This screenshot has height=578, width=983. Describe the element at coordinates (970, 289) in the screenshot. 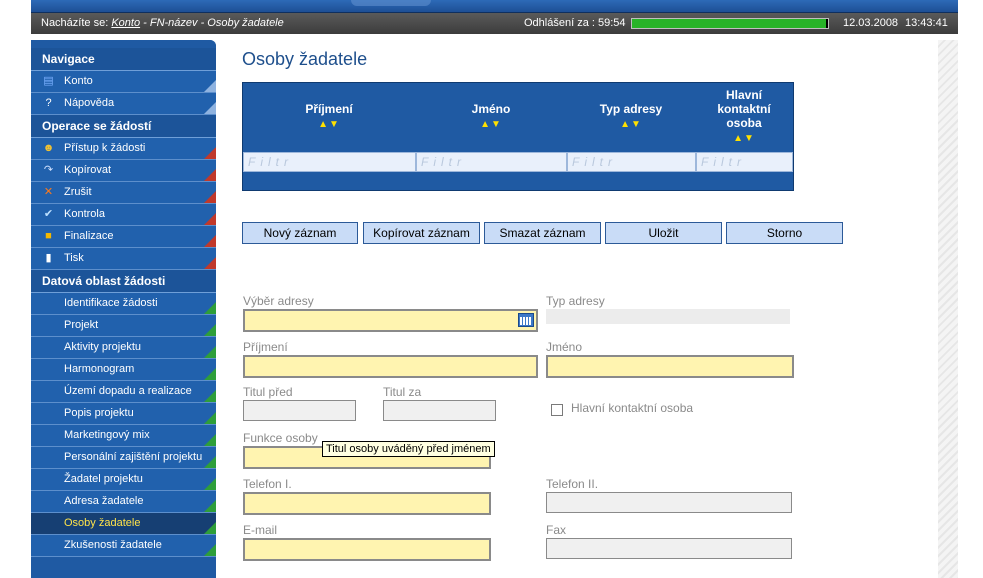

I see `window-right-margin` at that location.